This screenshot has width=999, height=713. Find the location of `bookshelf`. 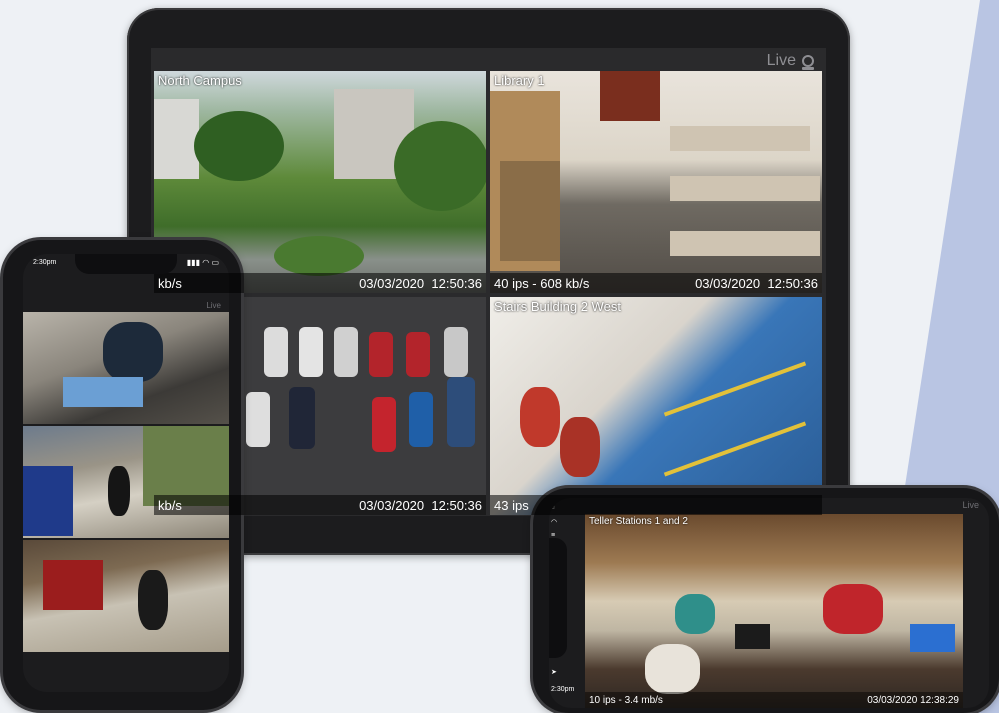

bookshelf is located at coordinates (530, 211).